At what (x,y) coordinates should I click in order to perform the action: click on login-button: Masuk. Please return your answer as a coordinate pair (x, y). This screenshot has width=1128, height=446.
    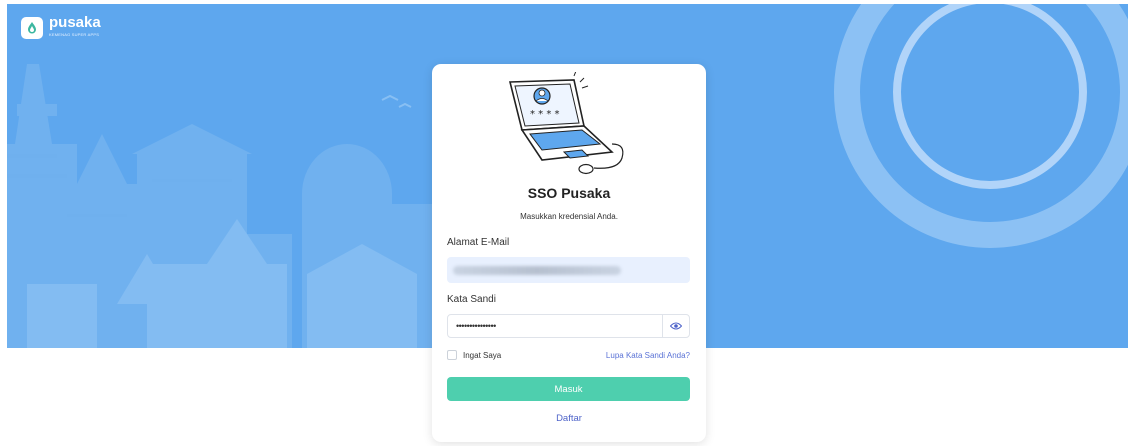
    Looking at the image, I should click on (568, 389).